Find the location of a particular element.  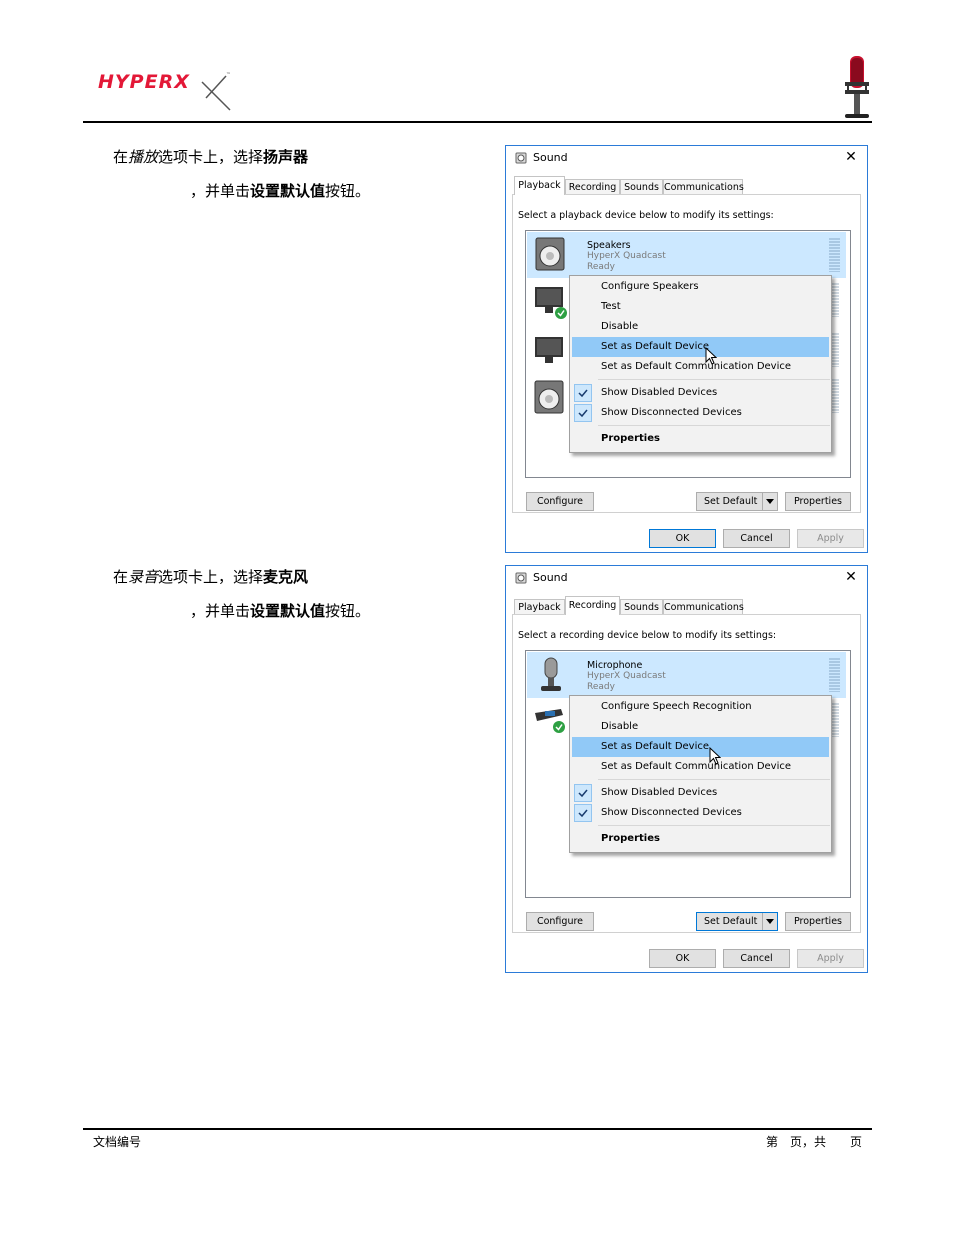

text: 选项卡上，选择 is located at coordinates (211, 157).